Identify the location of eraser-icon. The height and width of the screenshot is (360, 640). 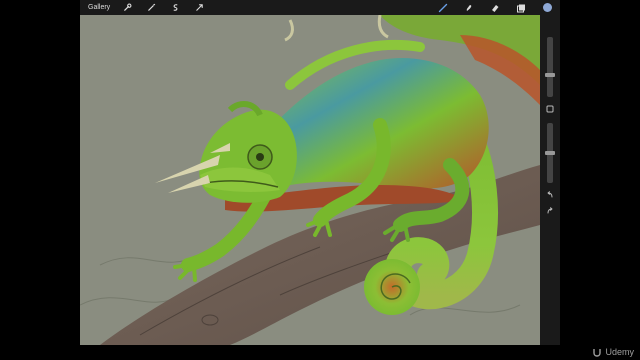
(495, 8).